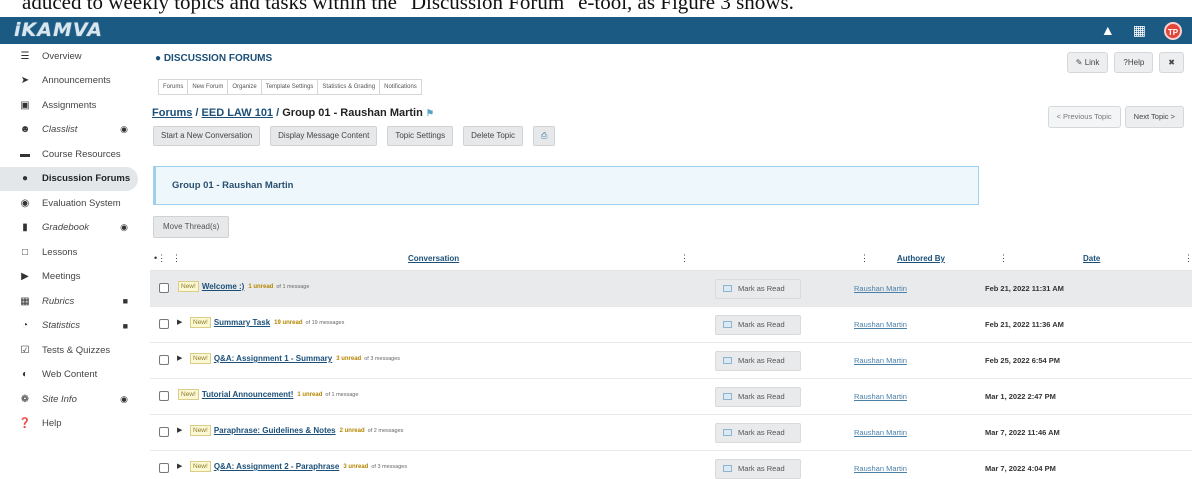 The image size is (1192, 479). Describe the element at coordinates (208, 87) in the screenshot. I see `tab-new-forum: New Forum` at that location.